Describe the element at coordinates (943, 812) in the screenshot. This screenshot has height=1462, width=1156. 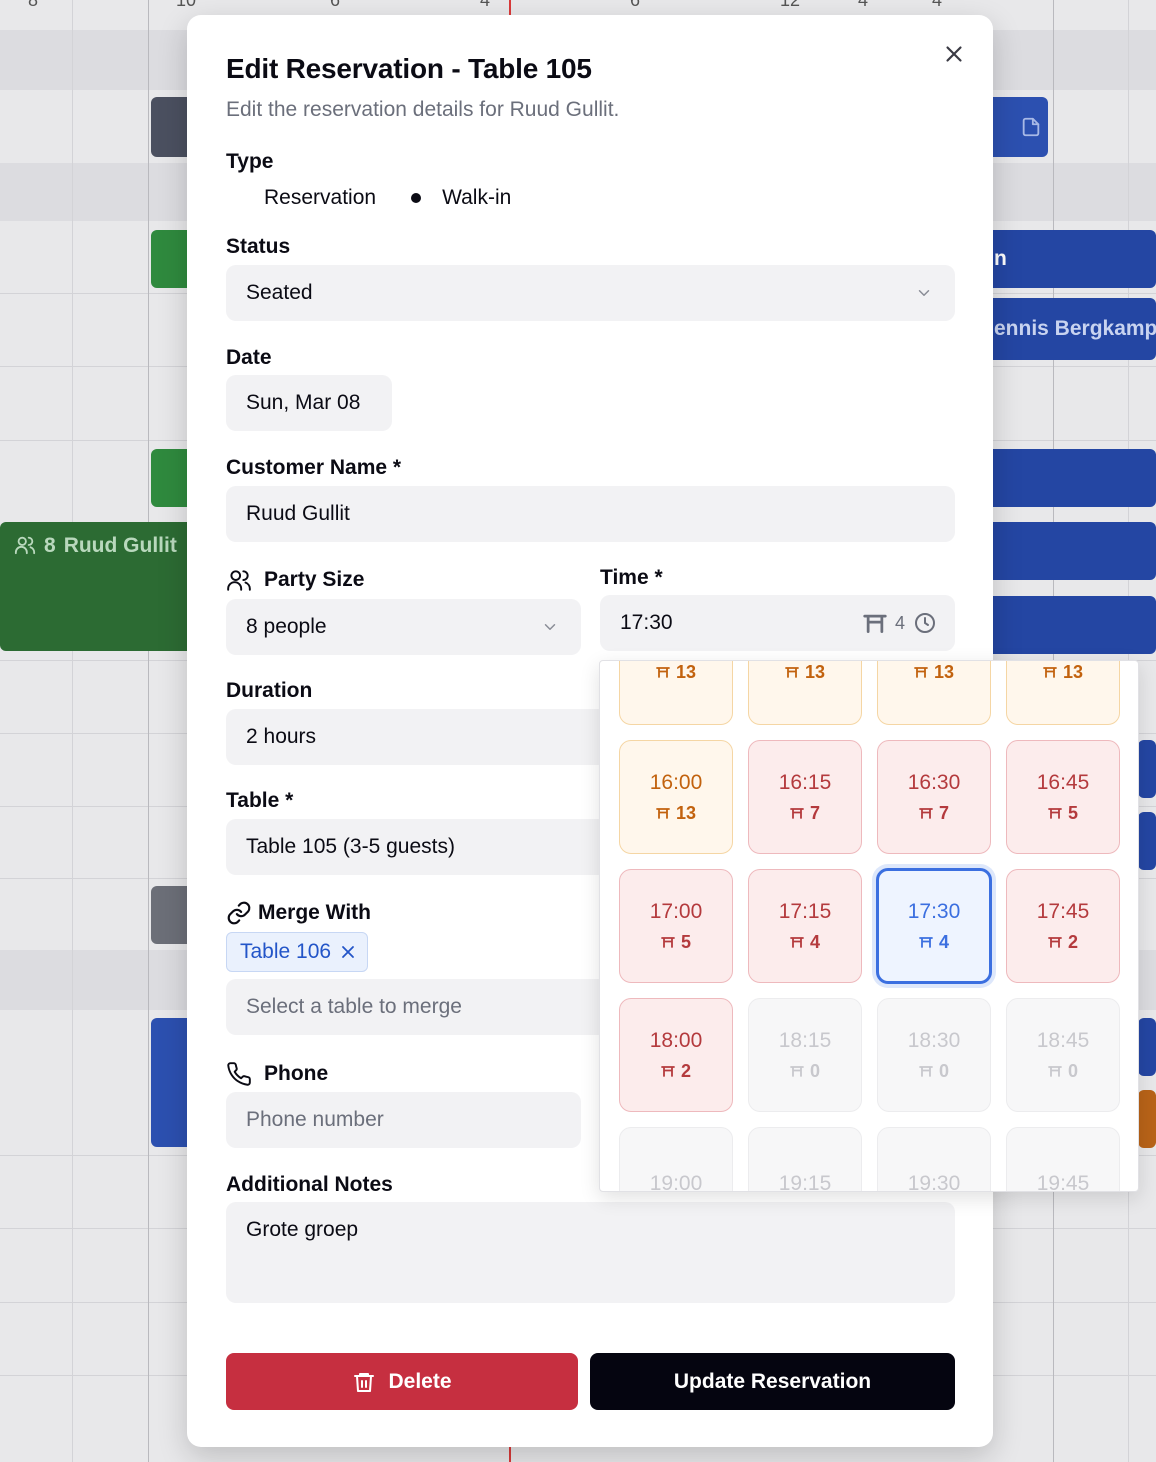
I see `time-slot-table-count: 7` at that location.